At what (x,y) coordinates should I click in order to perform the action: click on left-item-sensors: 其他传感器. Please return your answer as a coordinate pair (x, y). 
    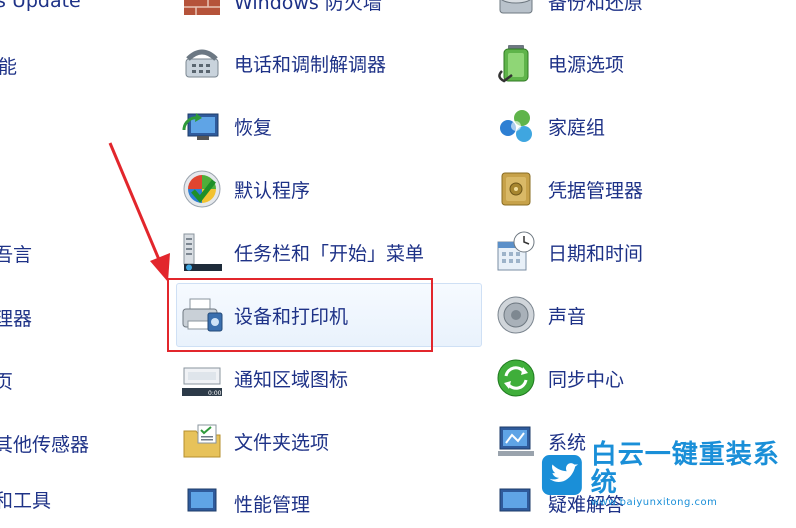
    Looking at the image, I should click on (44, 443).